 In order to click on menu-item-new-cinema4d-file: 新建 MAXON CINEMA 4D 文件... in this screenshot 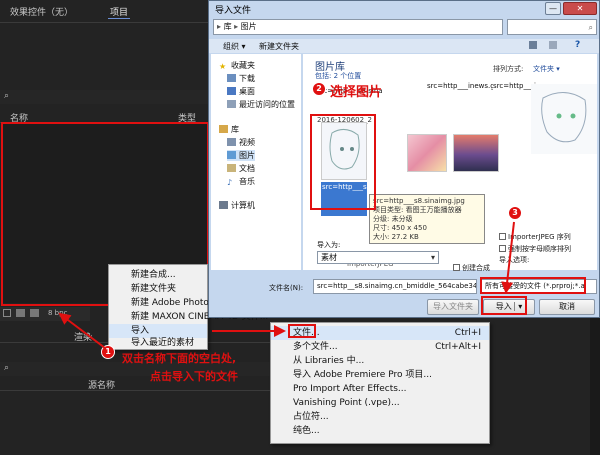, I will do `click(188, 317)`.